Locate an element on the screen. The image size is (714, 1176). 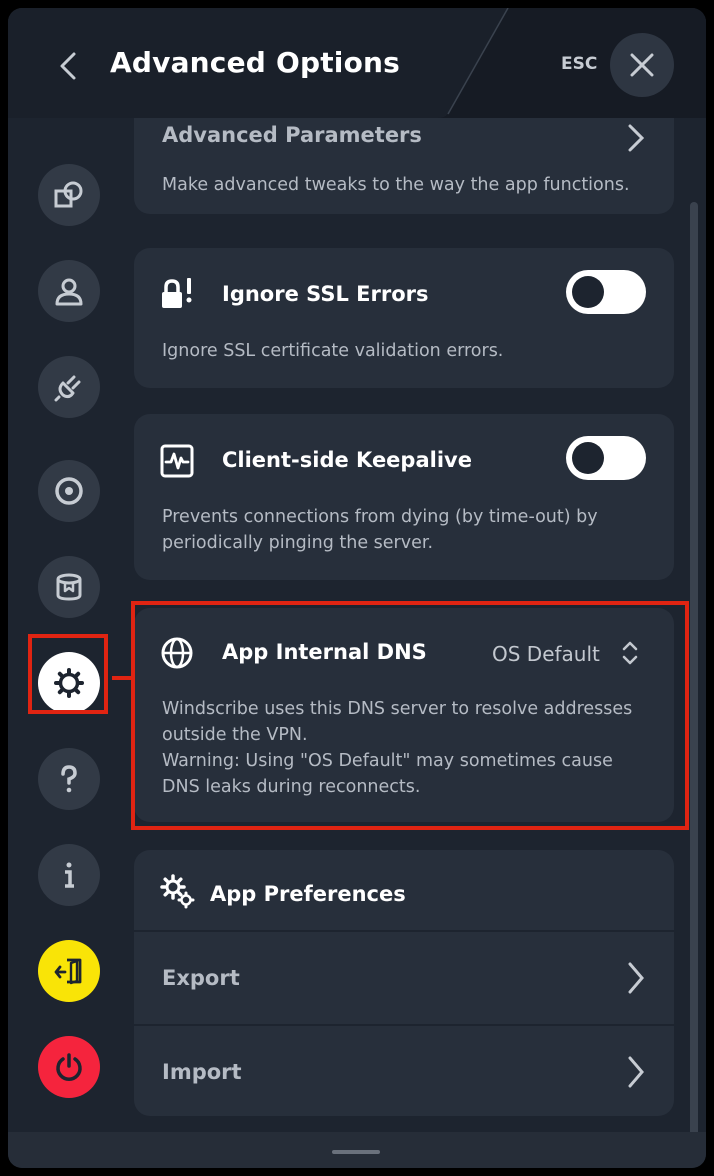
plug-icon is located at coordinates (67, 388).